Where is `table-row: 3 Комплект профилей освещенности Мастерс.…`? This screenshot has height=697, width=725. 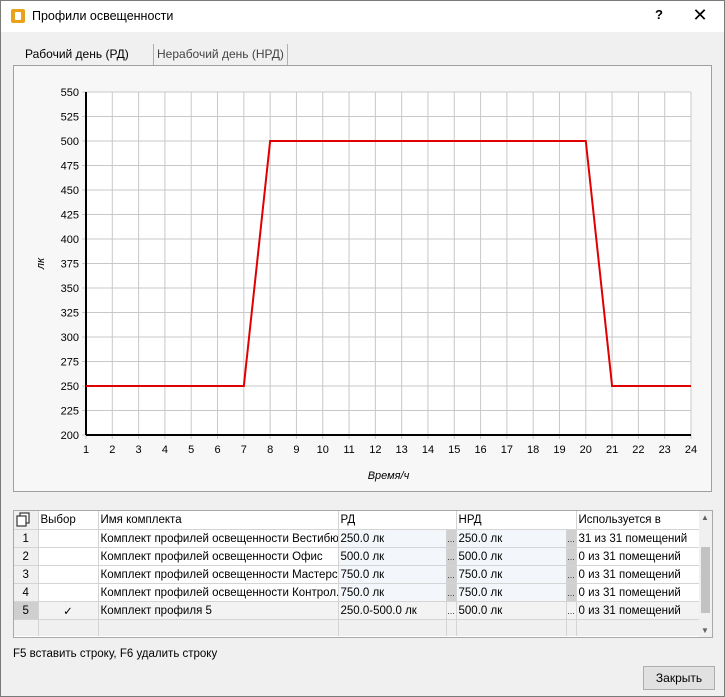 table-row: 3 Комплект профилей освещенности Мастерс.… is located at coordinates (357, 574).